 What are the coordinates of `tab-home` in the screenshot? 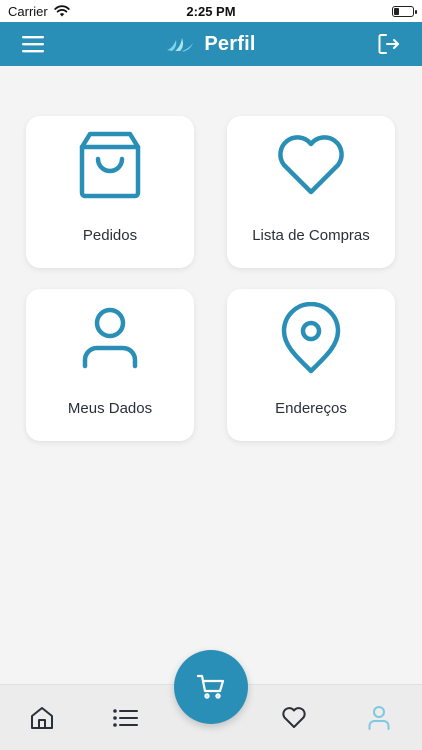 It's located at (42, 718).